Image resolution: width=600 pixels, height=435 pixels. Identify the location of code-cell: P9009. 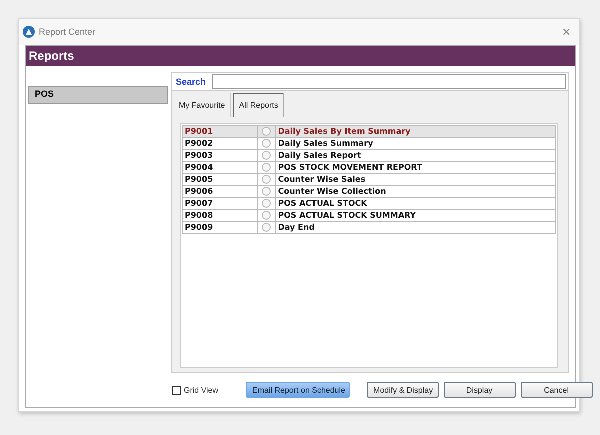
(220, 228).